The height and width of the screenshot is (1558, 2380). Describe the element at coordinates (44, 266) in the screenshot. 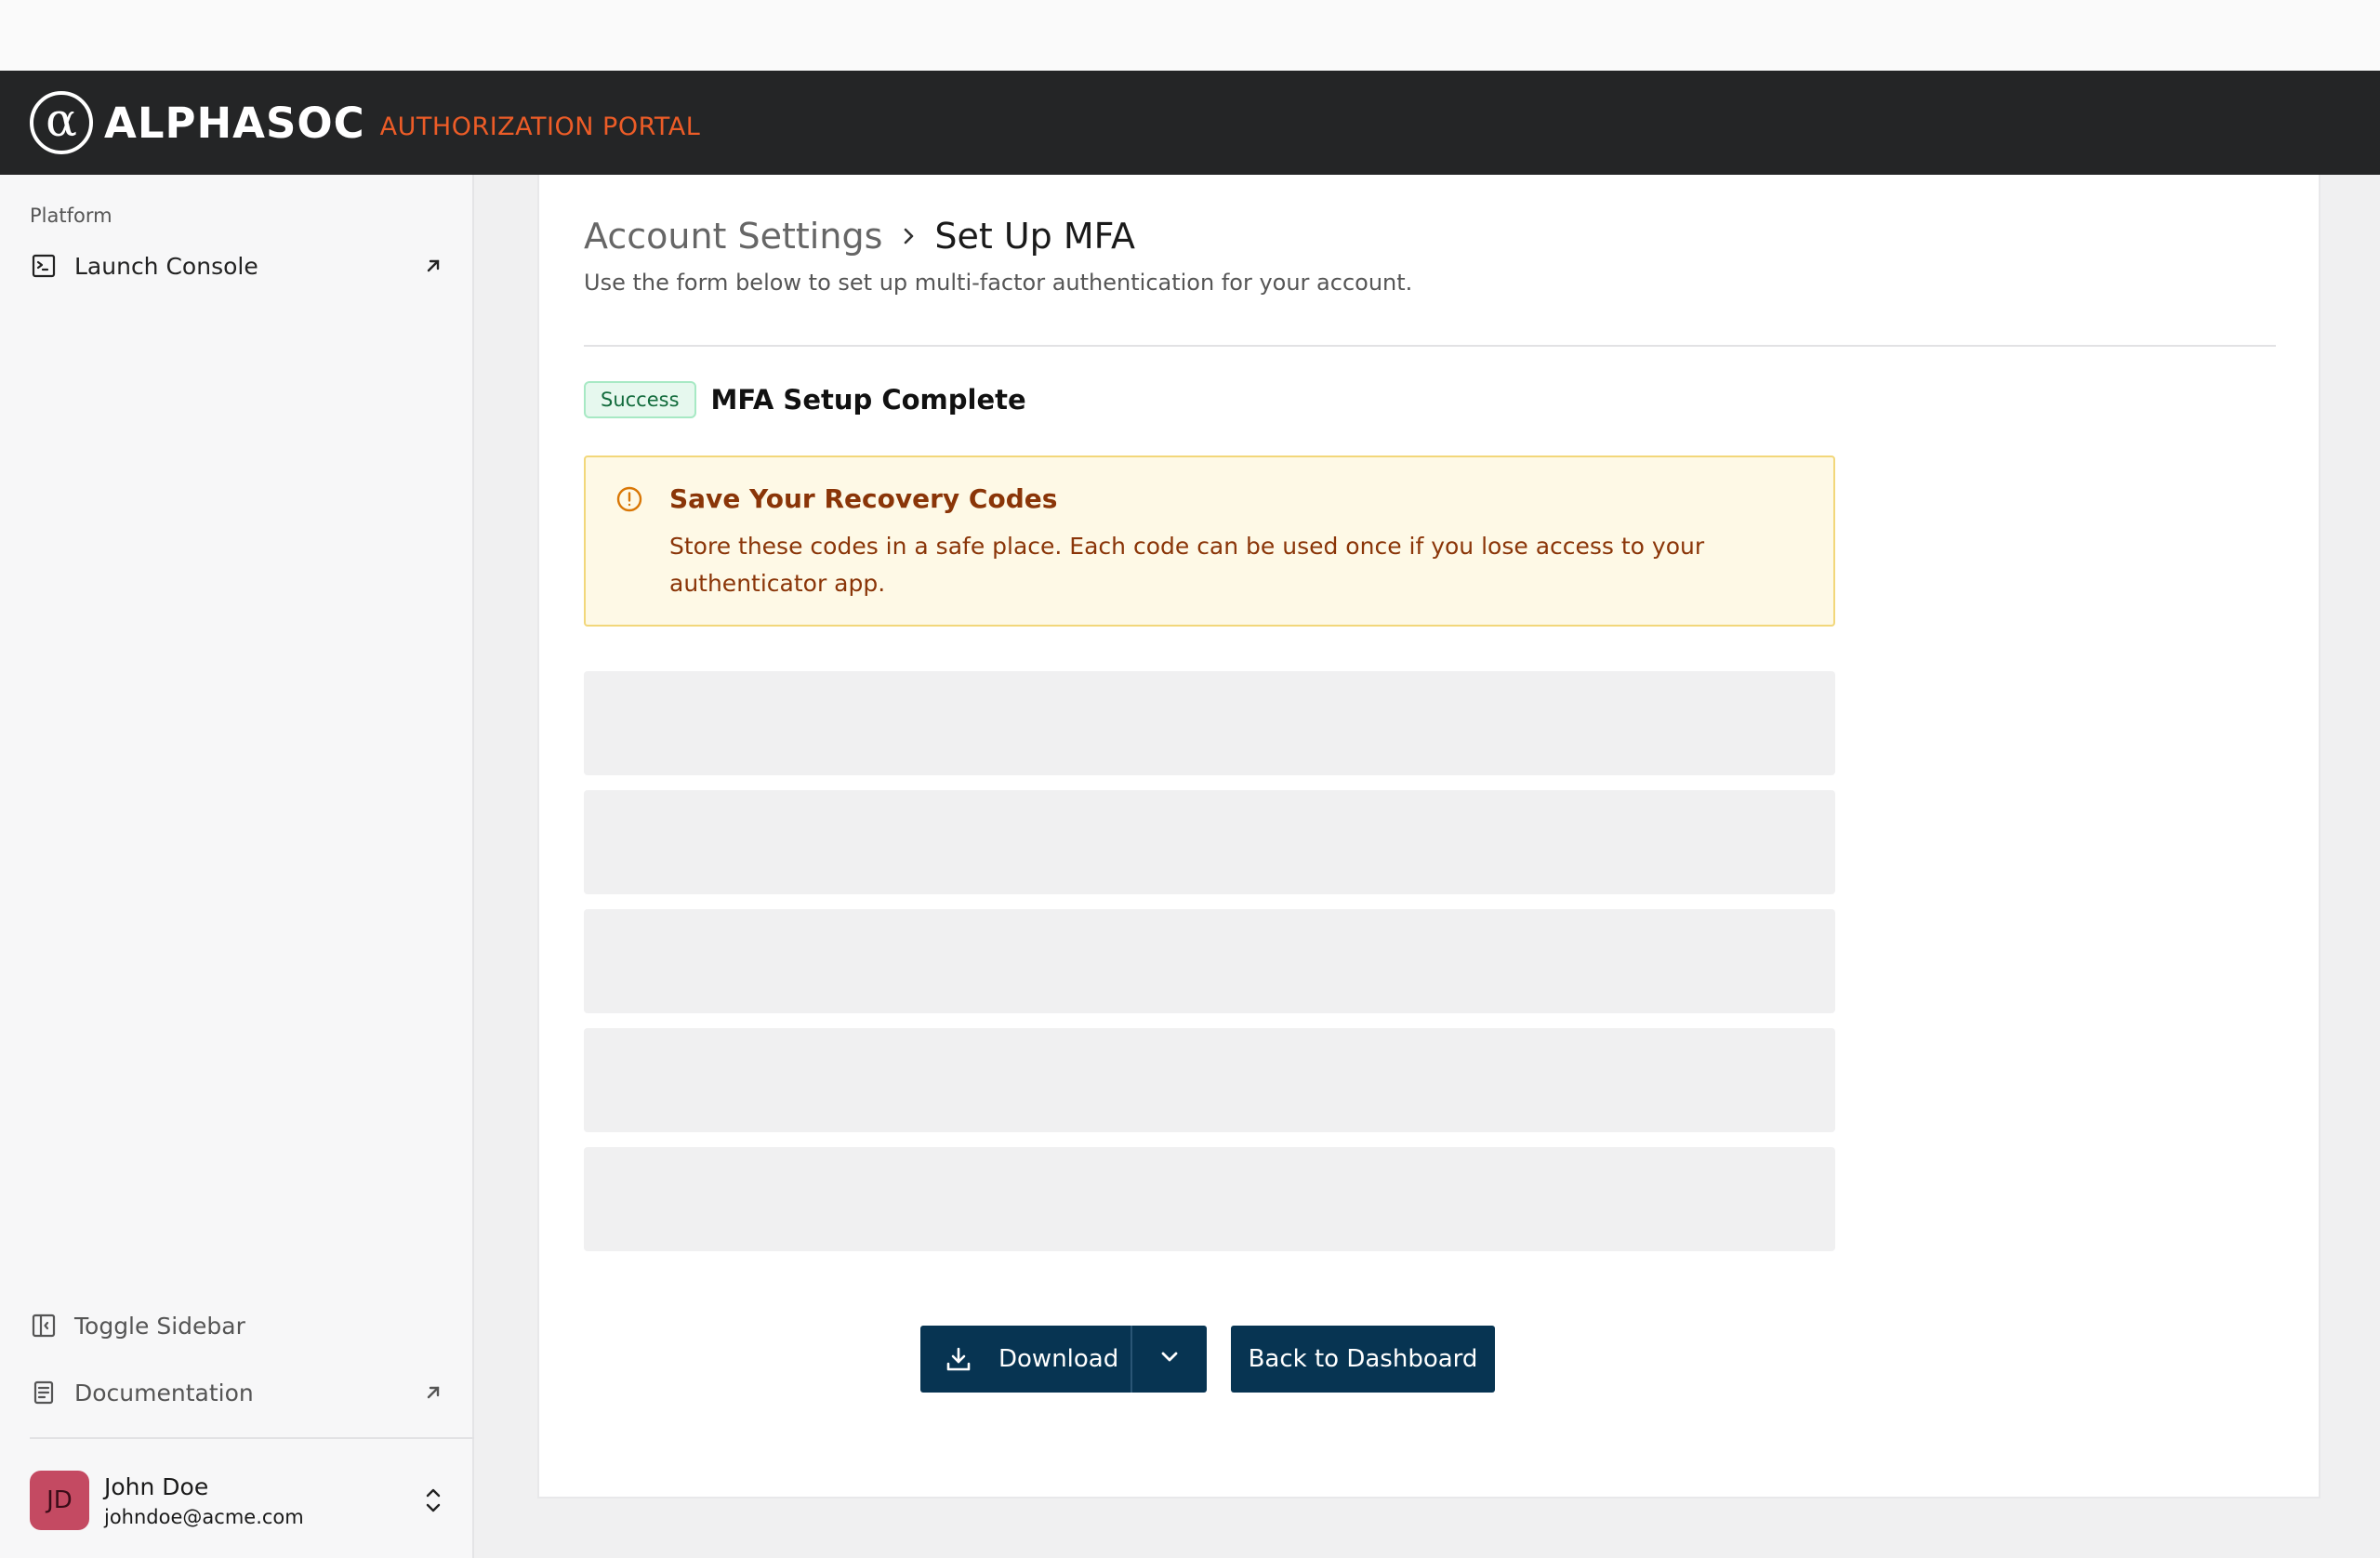

I see `terminal-icon` at that location.